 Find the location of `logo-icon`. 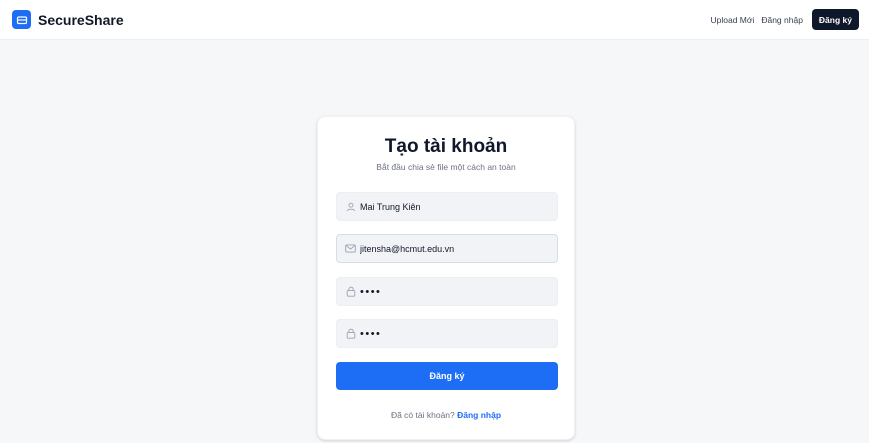

logo-icon is located at coordinates (21, 19).